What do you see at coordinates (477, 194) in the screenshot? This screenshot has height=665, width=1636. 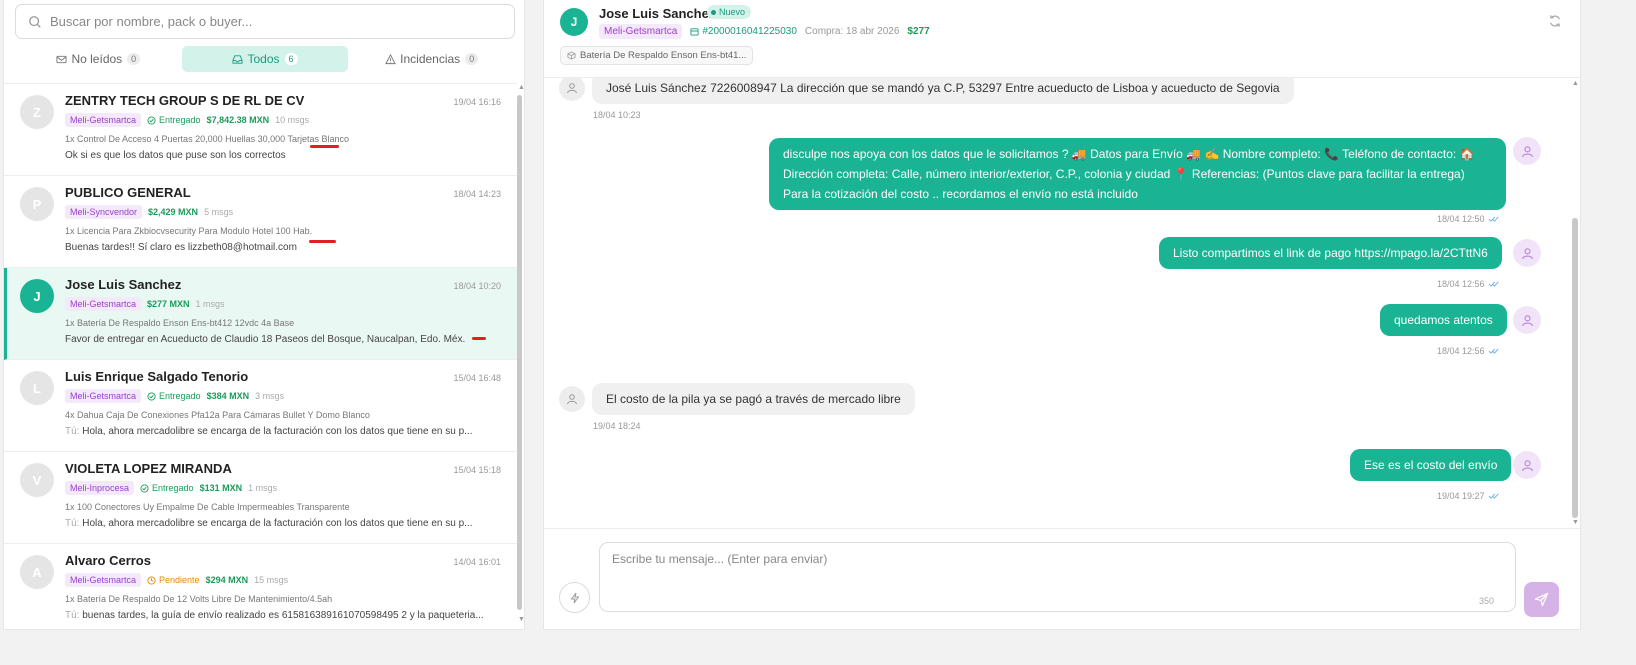 I see `conversation-time: 18/04 14:23` at bounding box center [477, 194].